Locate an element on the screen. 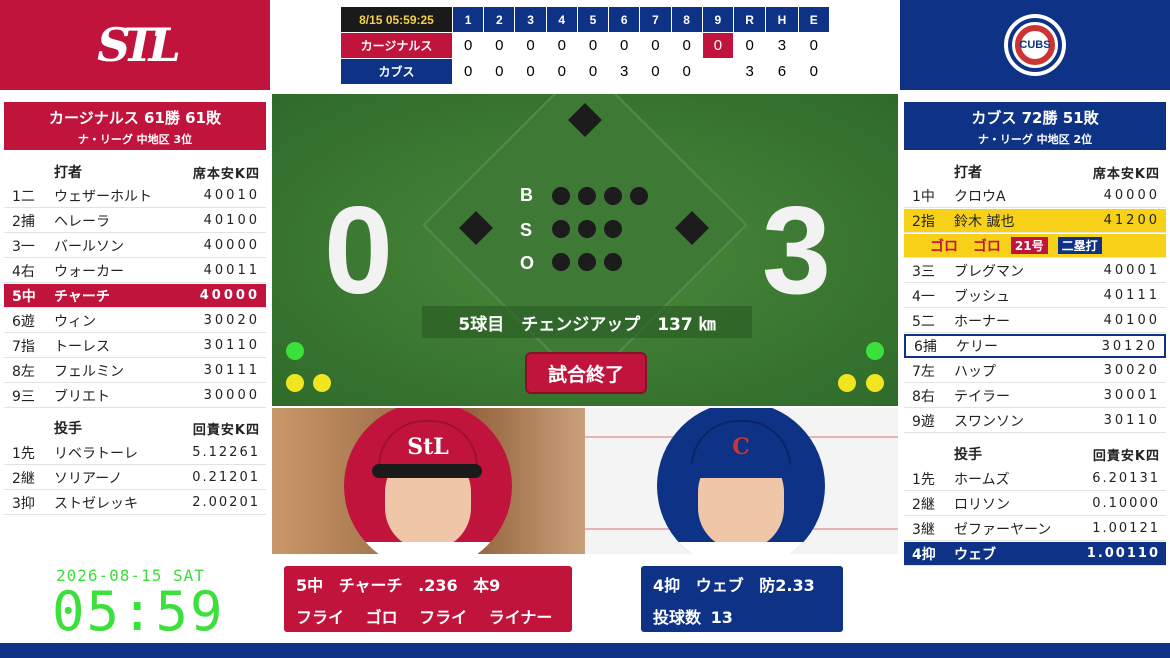  batter-photo: StL is located at coordinates (428, 481).